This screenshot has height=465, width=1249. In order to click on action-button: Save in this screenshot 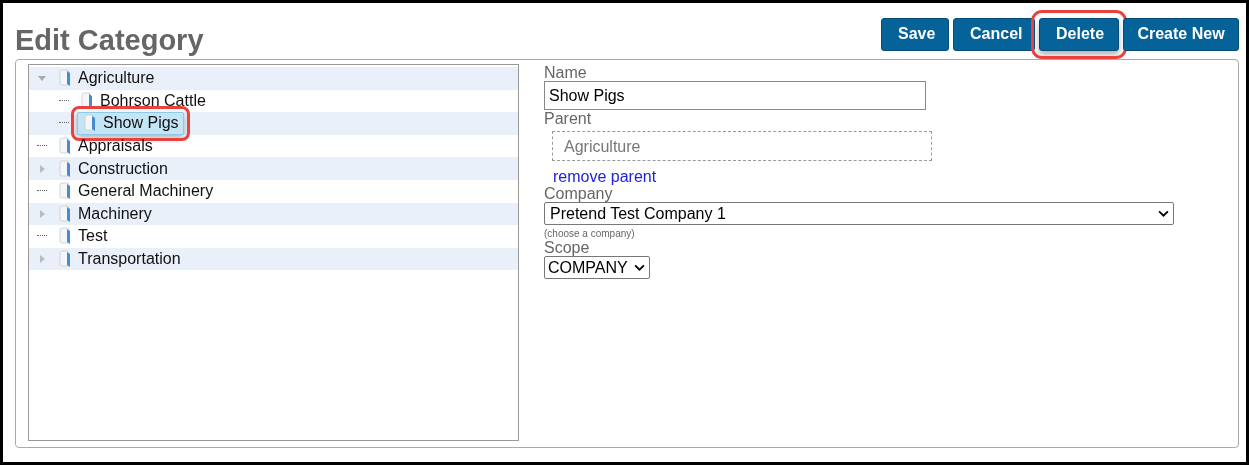, I will do `click(915, 34)`.